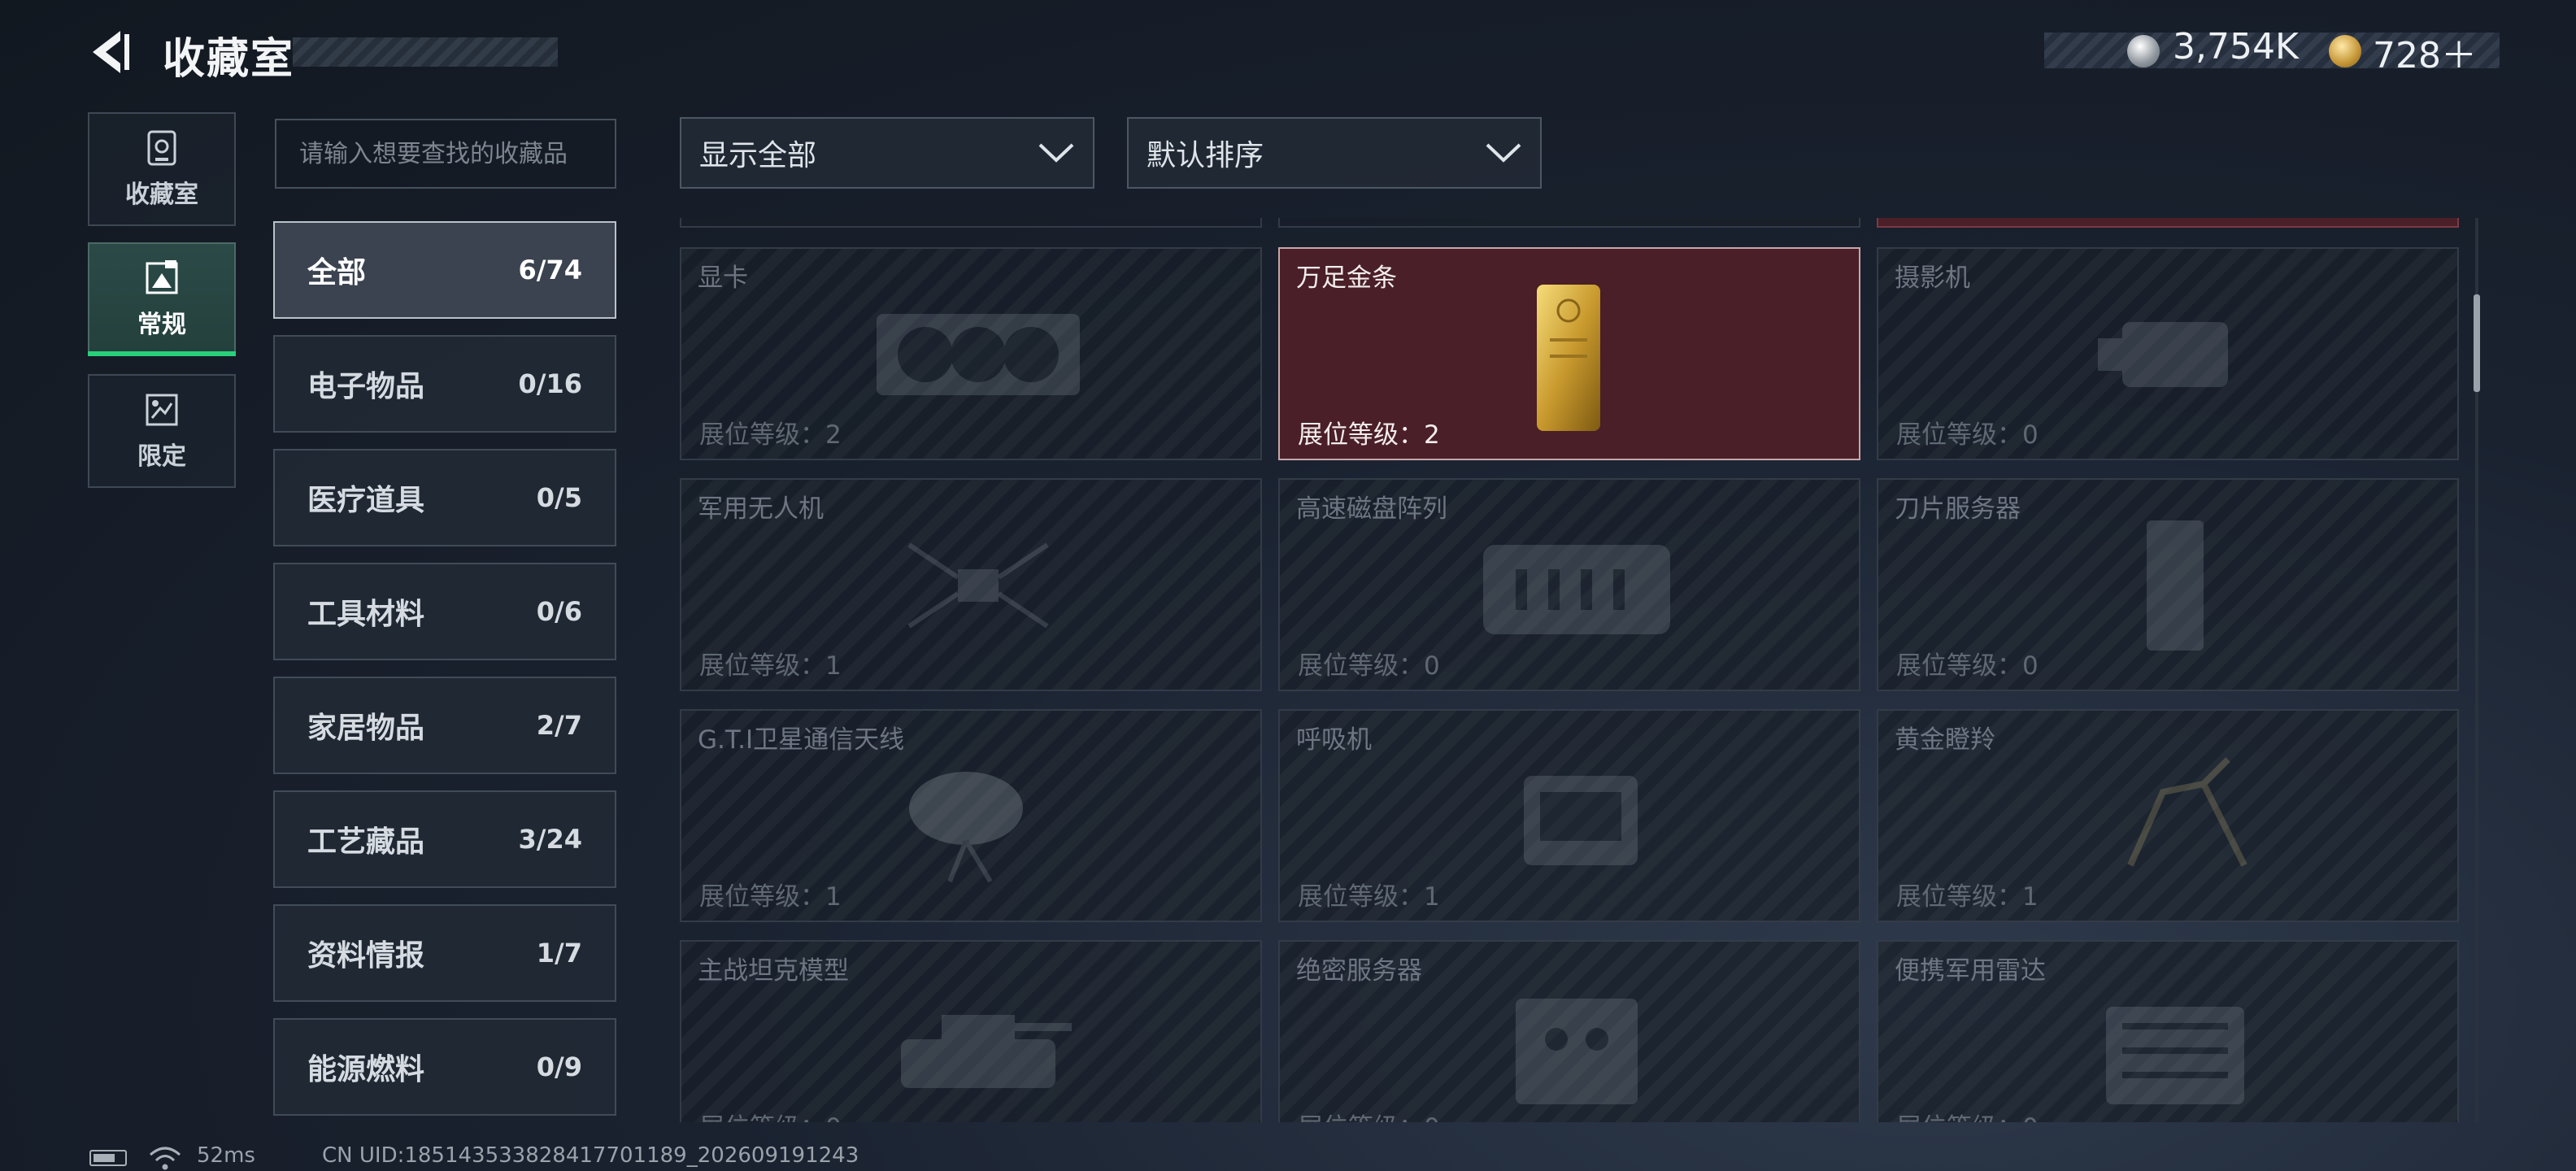 The width and height of the screenshot is (2576, 1171). What do you see at coordinates (1577, 1052) in the screenshot?
I see `server-icon` at bounding box center [1577, 1052].